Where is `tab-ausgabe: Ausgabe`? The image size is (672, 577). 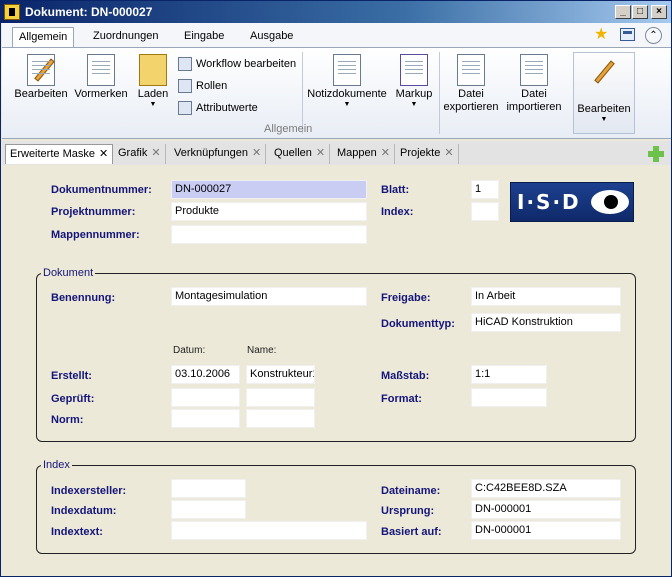
tab-ausgabe: Ausgabe is located at coordinates (271, 37).